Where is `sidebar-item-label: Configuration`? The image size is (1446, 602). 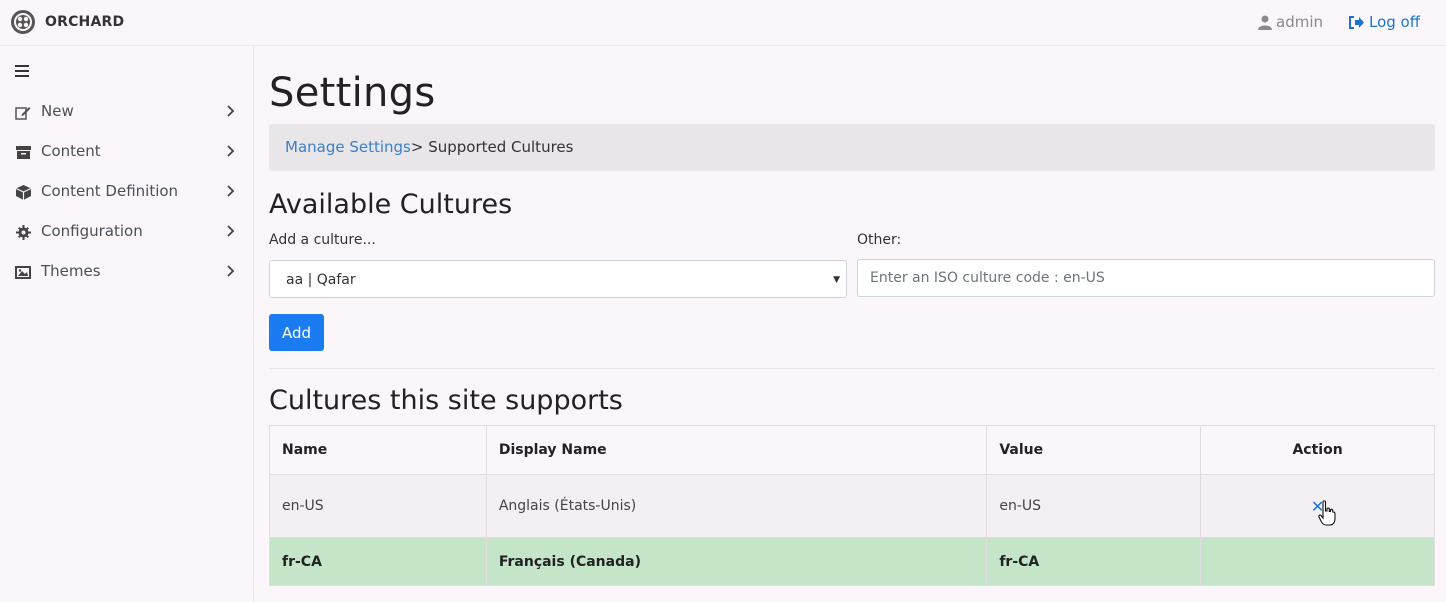 sidebar-item-label: Configuration is located at coordinates (92, 231).